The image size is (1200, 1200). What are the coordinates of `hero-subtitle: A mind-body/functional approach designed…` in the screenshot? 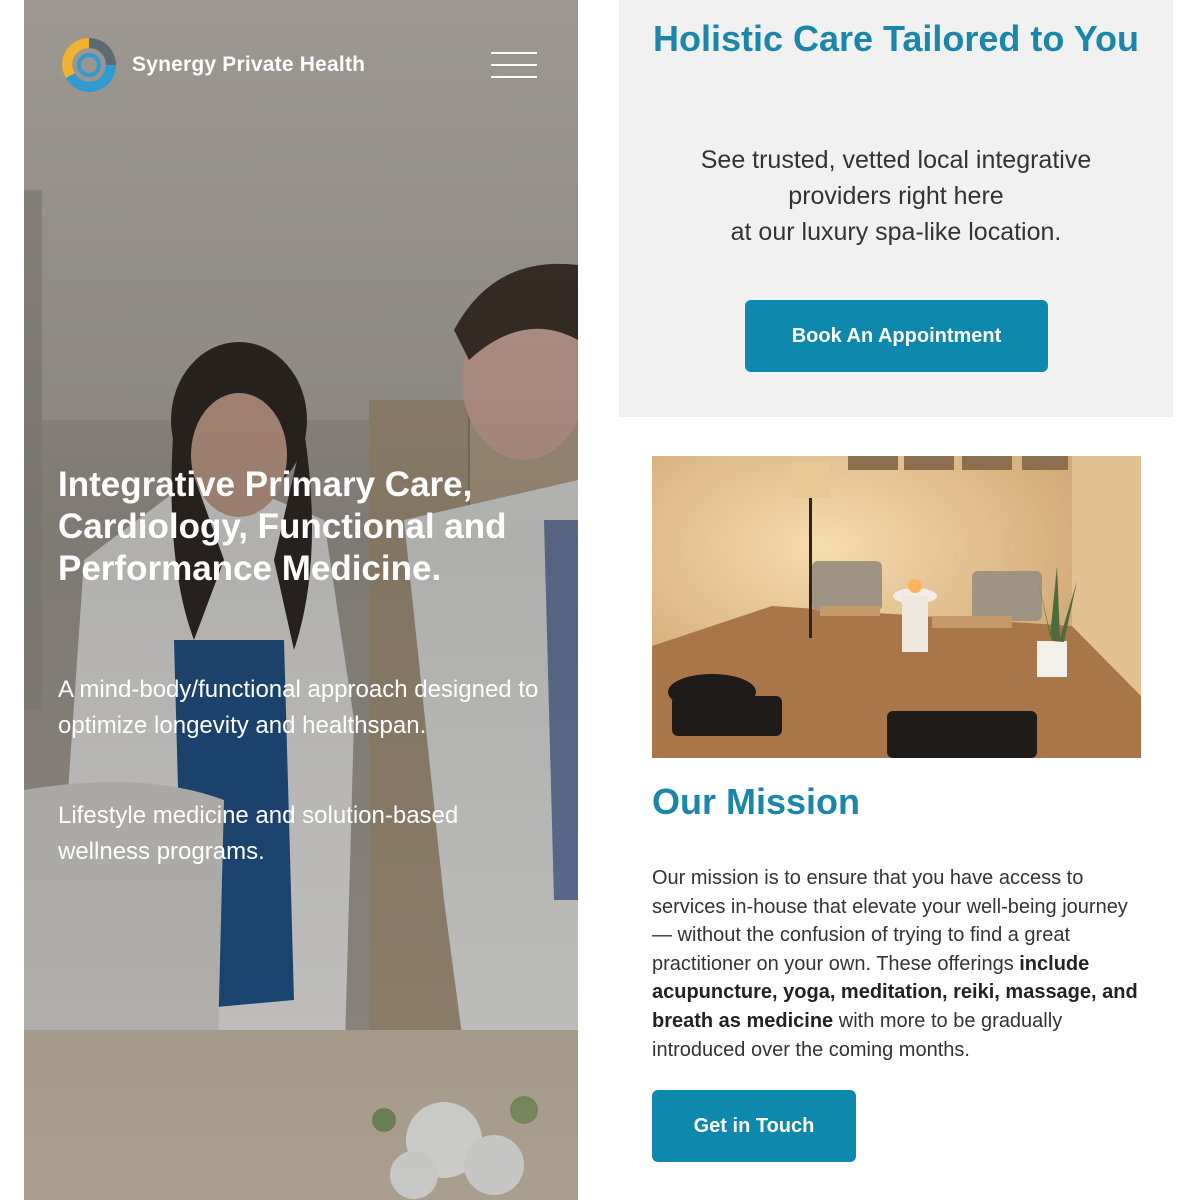 It's located at (298, 707).